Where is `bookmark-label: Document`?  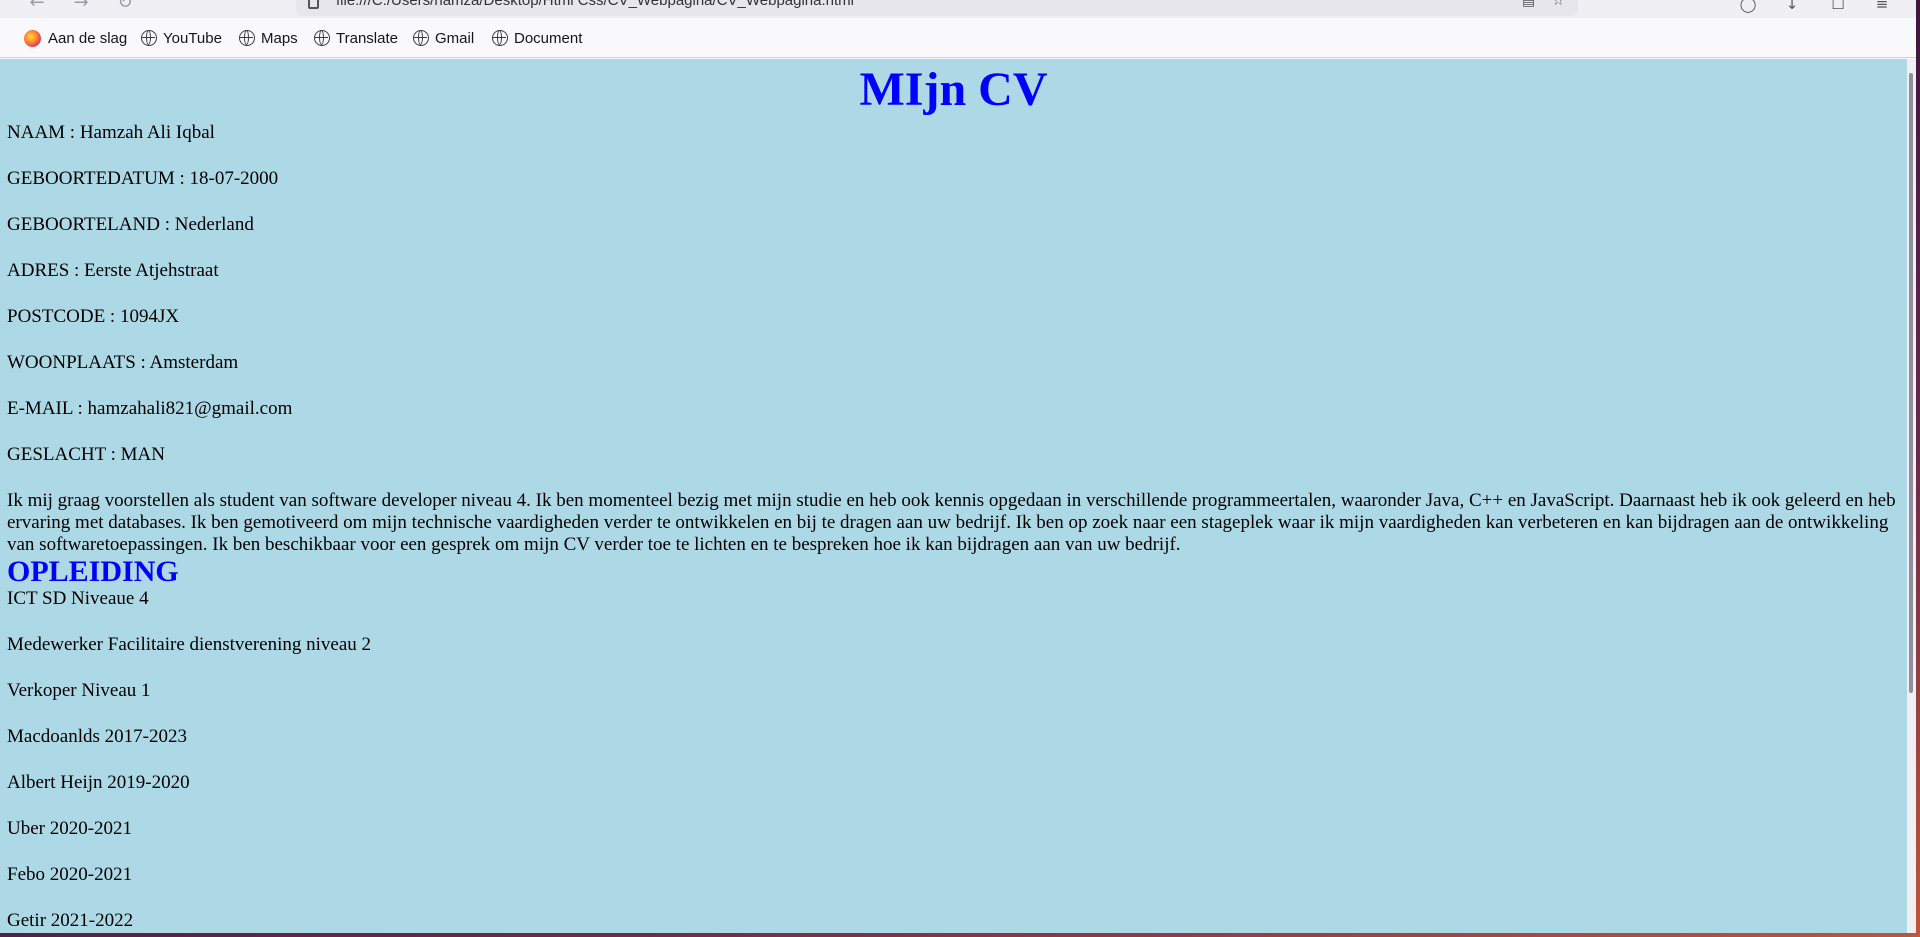 bookmark-label: Document is located at coordinates (548, 38).